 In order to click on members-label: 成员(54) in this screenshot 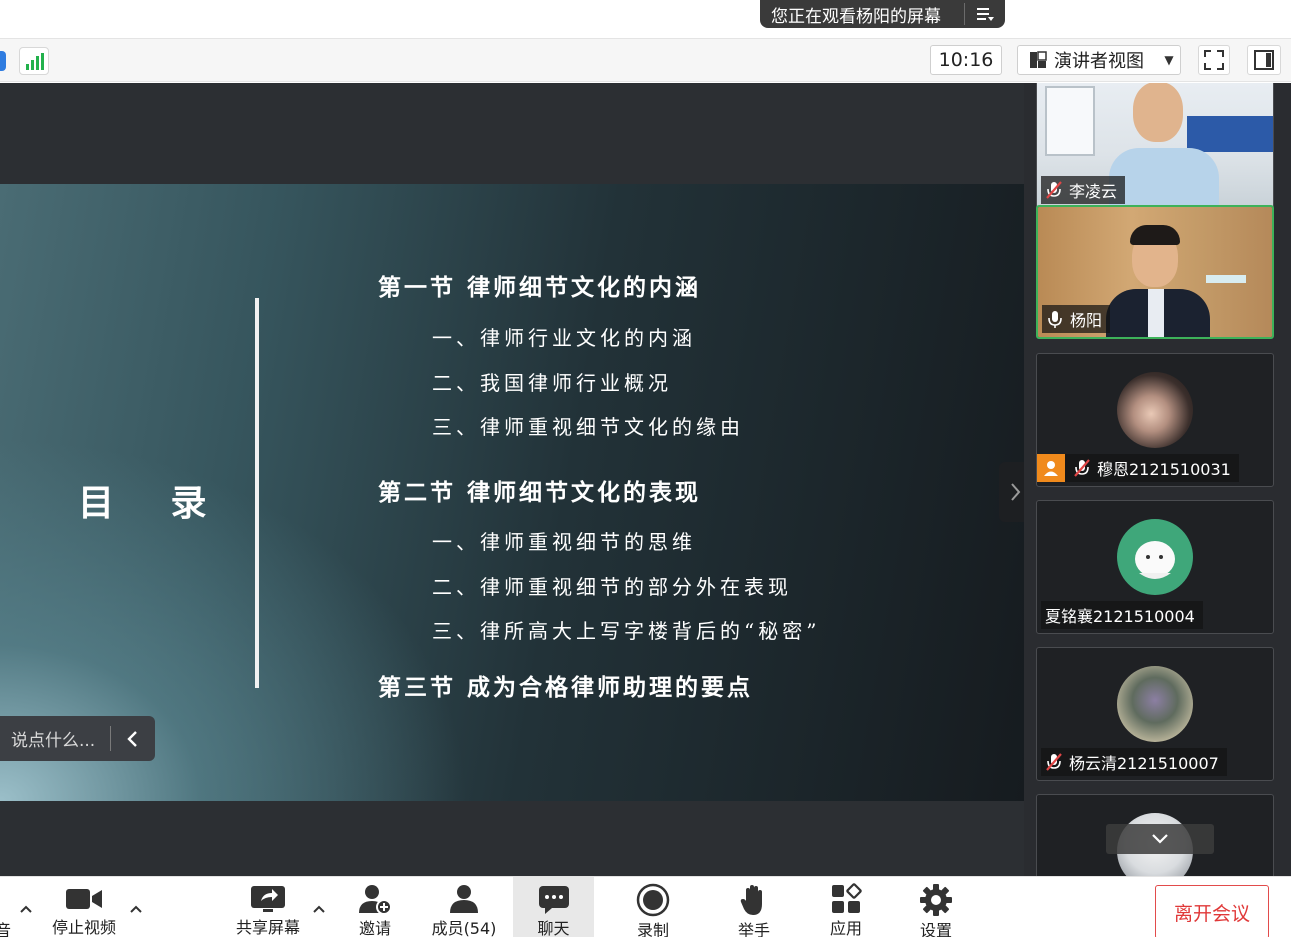, I will do `click(464, 928)`.